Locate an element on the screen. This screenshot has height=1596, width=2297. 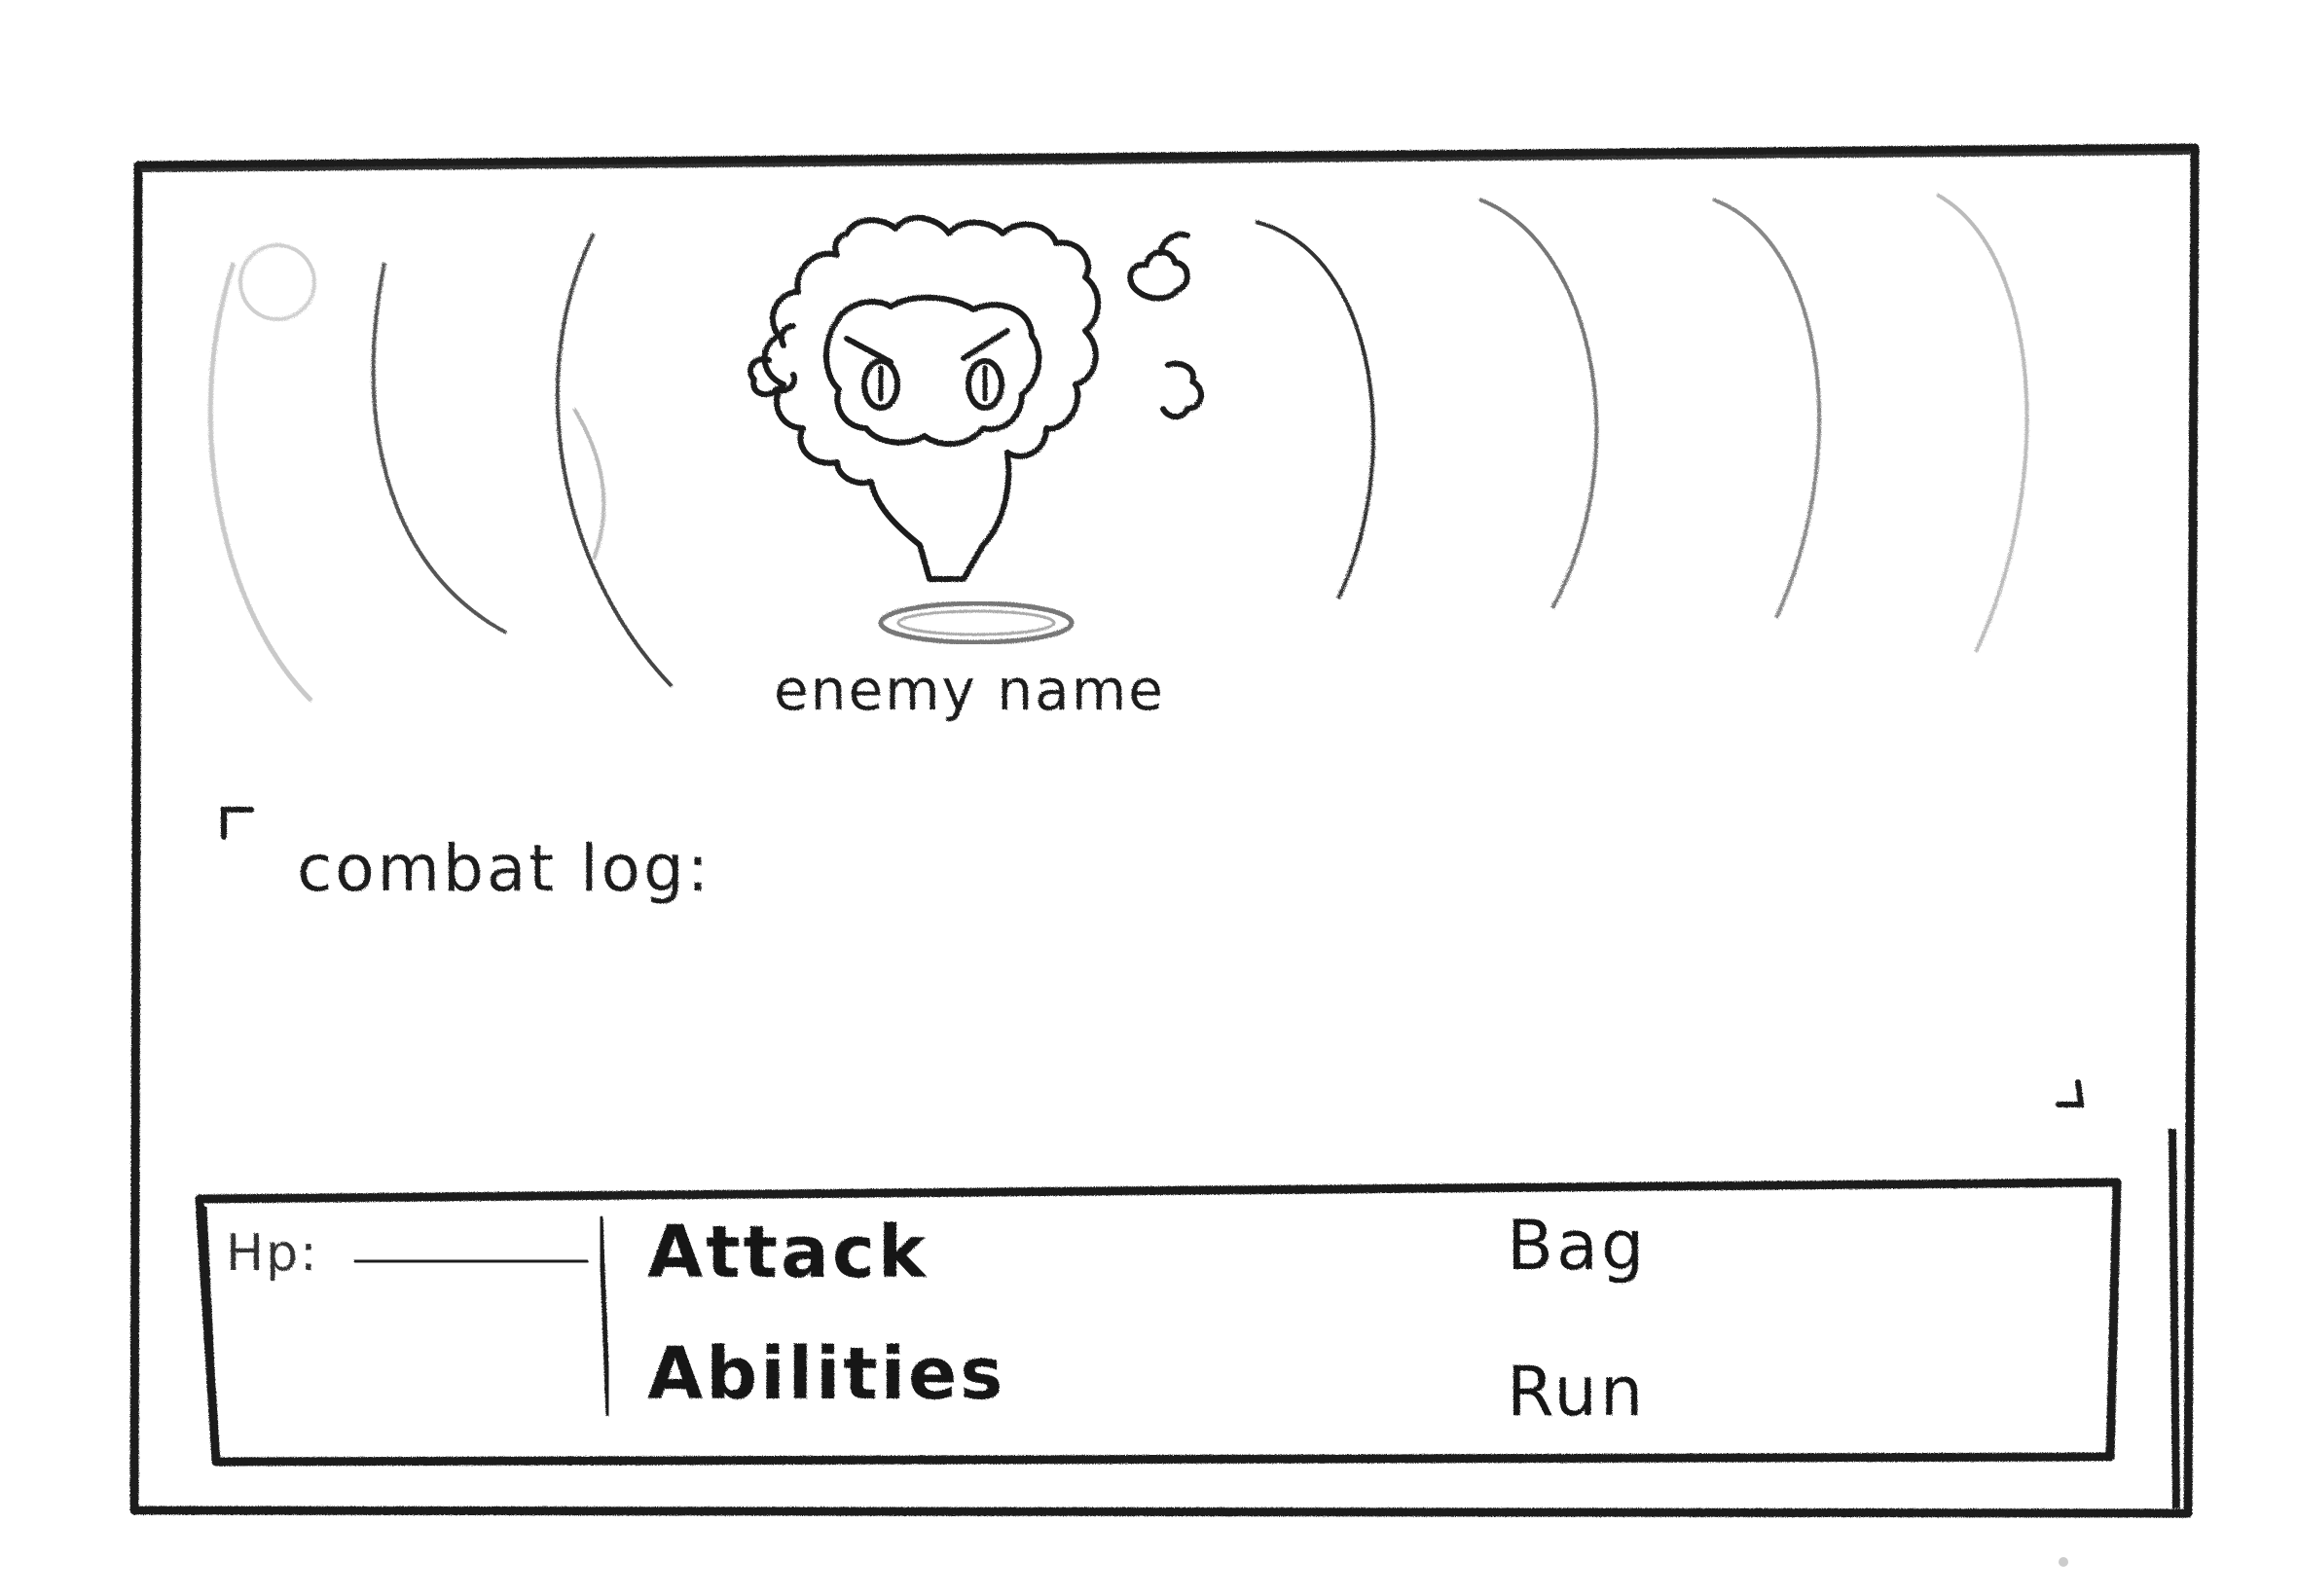
enemy-sprite-icon is located at coordinates (975, 398).